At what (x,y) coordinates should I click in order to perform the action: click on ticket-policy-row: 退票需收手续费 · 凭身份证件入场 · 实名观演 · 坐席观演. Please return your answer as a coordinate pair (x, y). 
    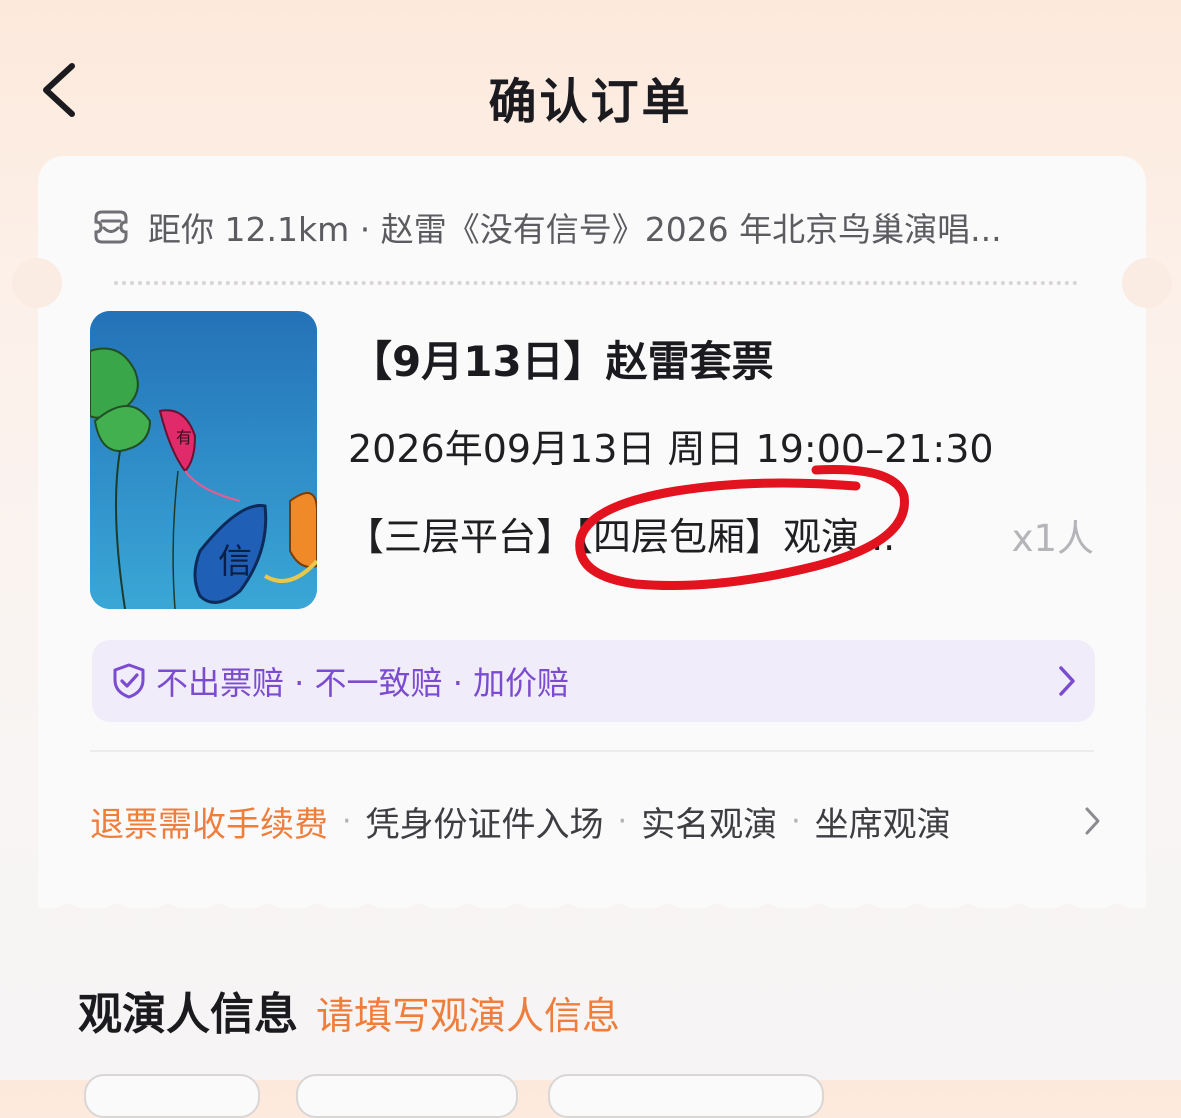
    Looking at the image, I should click on (595, 821).